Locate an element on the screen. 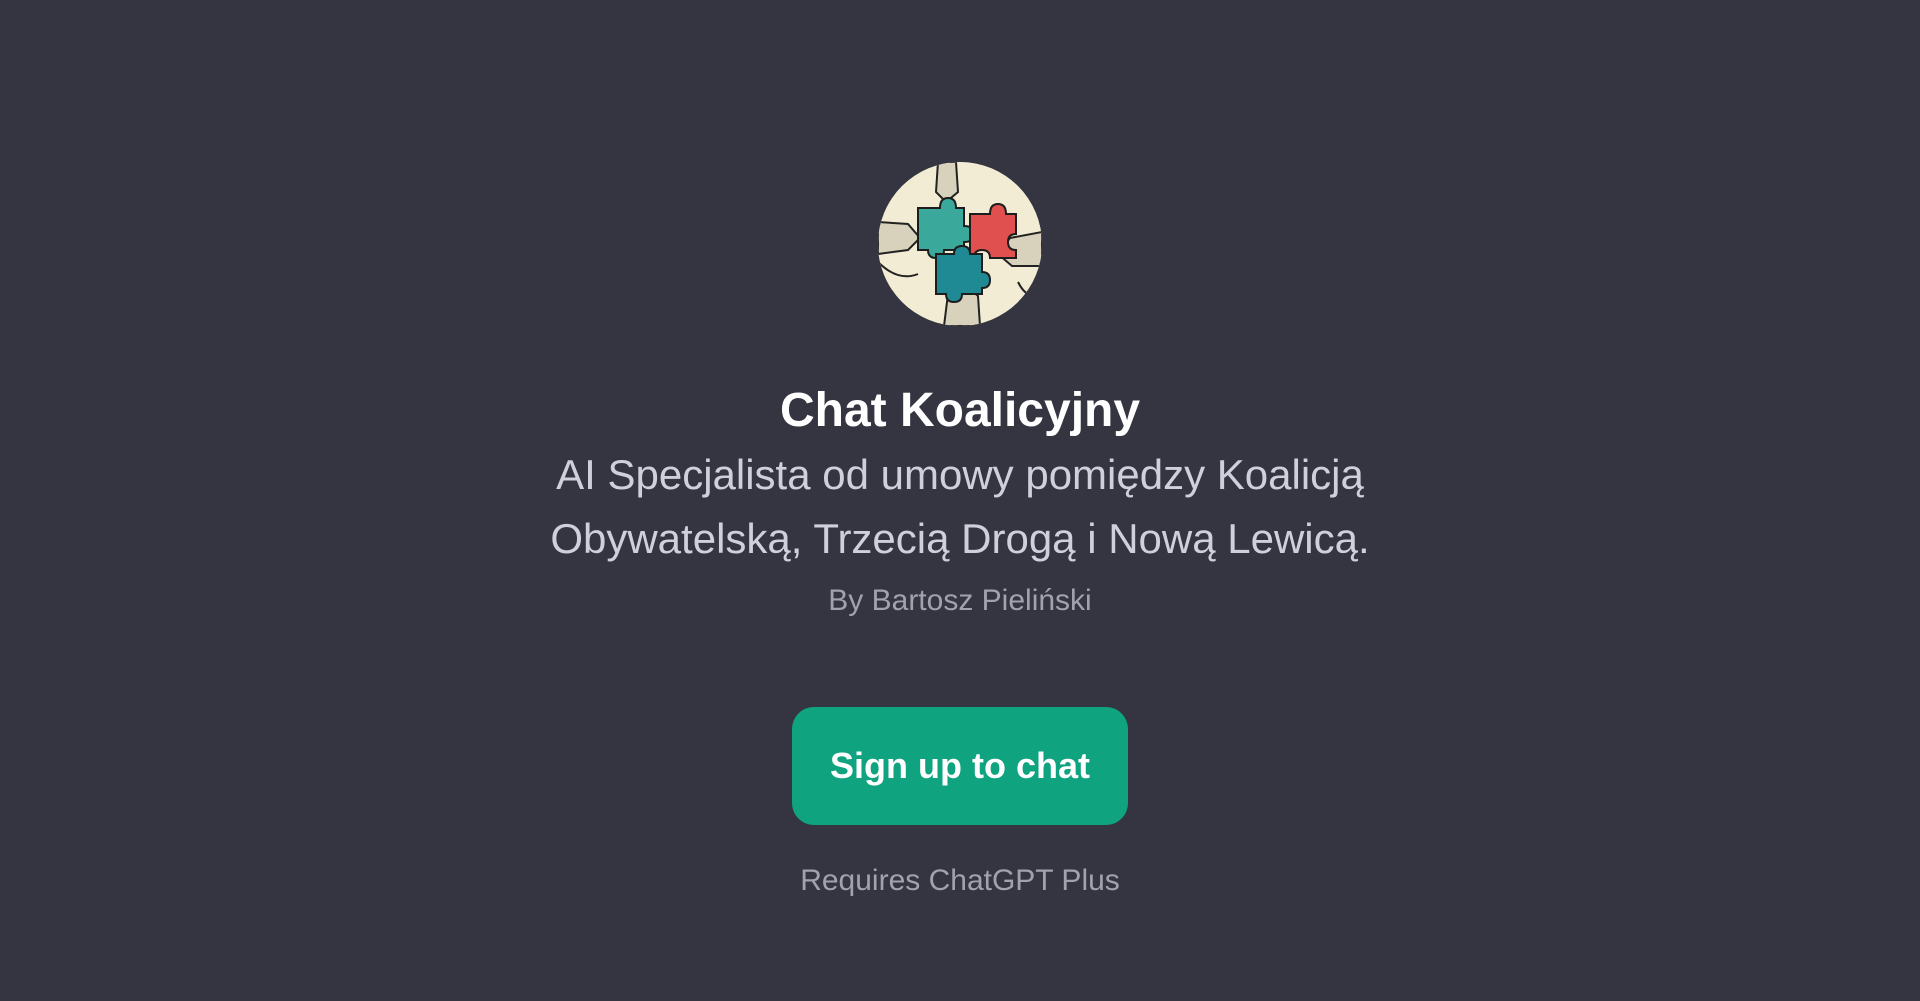 The width and height of the screenshot is (1920, 1001). gpt-avatar is located at coordinates (960, 244).